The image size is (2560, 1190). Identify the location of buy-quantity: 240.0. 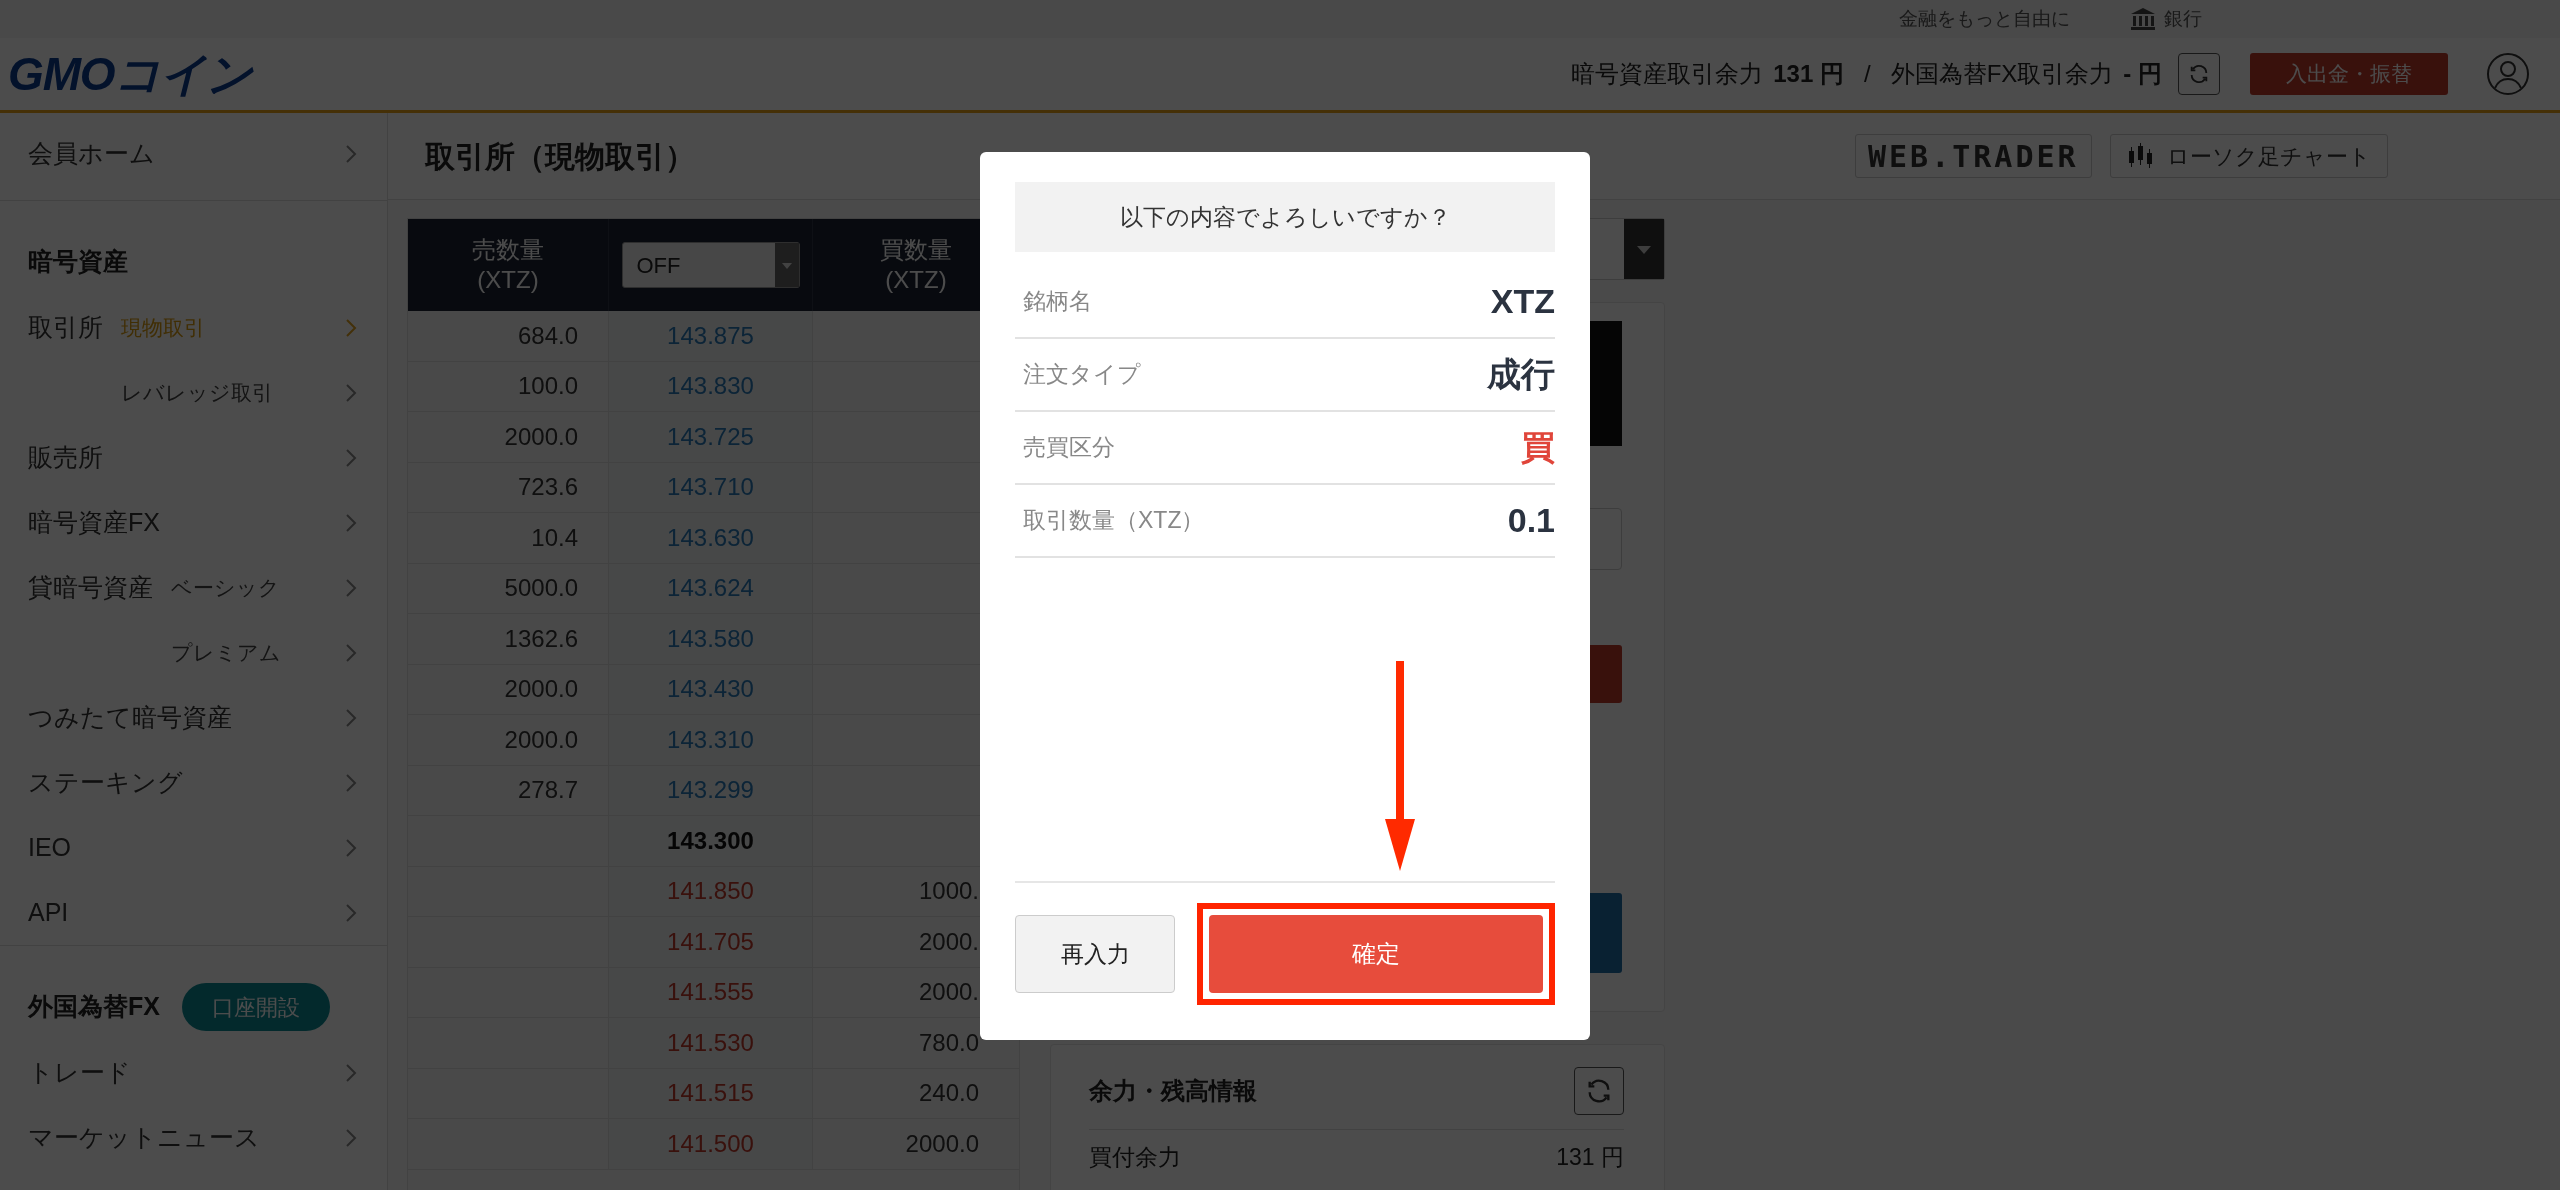
(948, 1093).